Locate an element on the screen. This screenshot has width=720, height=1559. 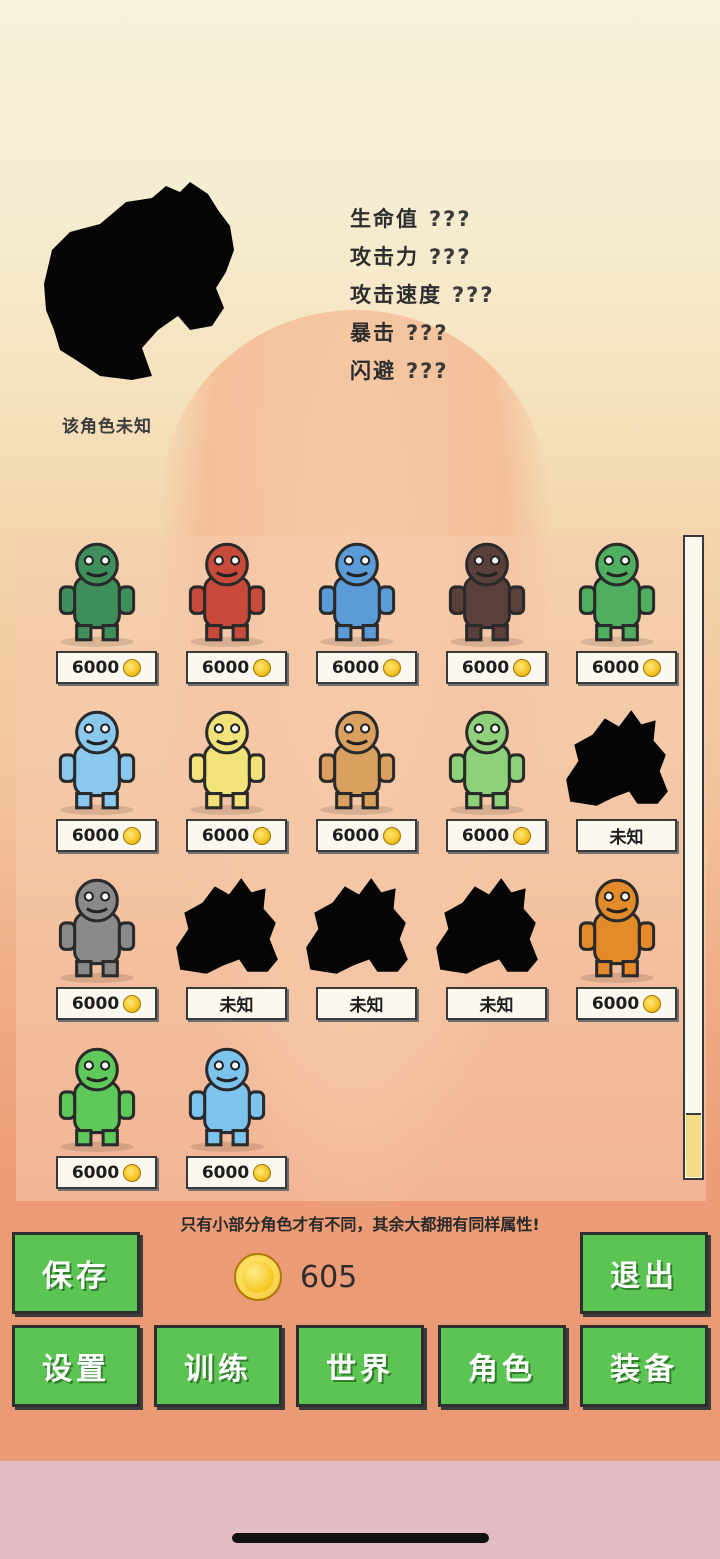
unknown-character-silhouette-icon is located at coordinates (139, 281).